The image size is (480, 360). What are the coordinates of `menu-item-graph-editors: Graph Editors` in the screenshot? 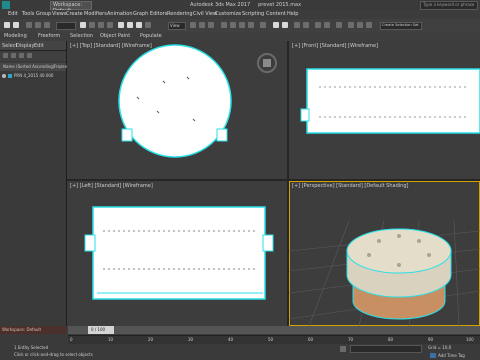 It's located at (150, 14).